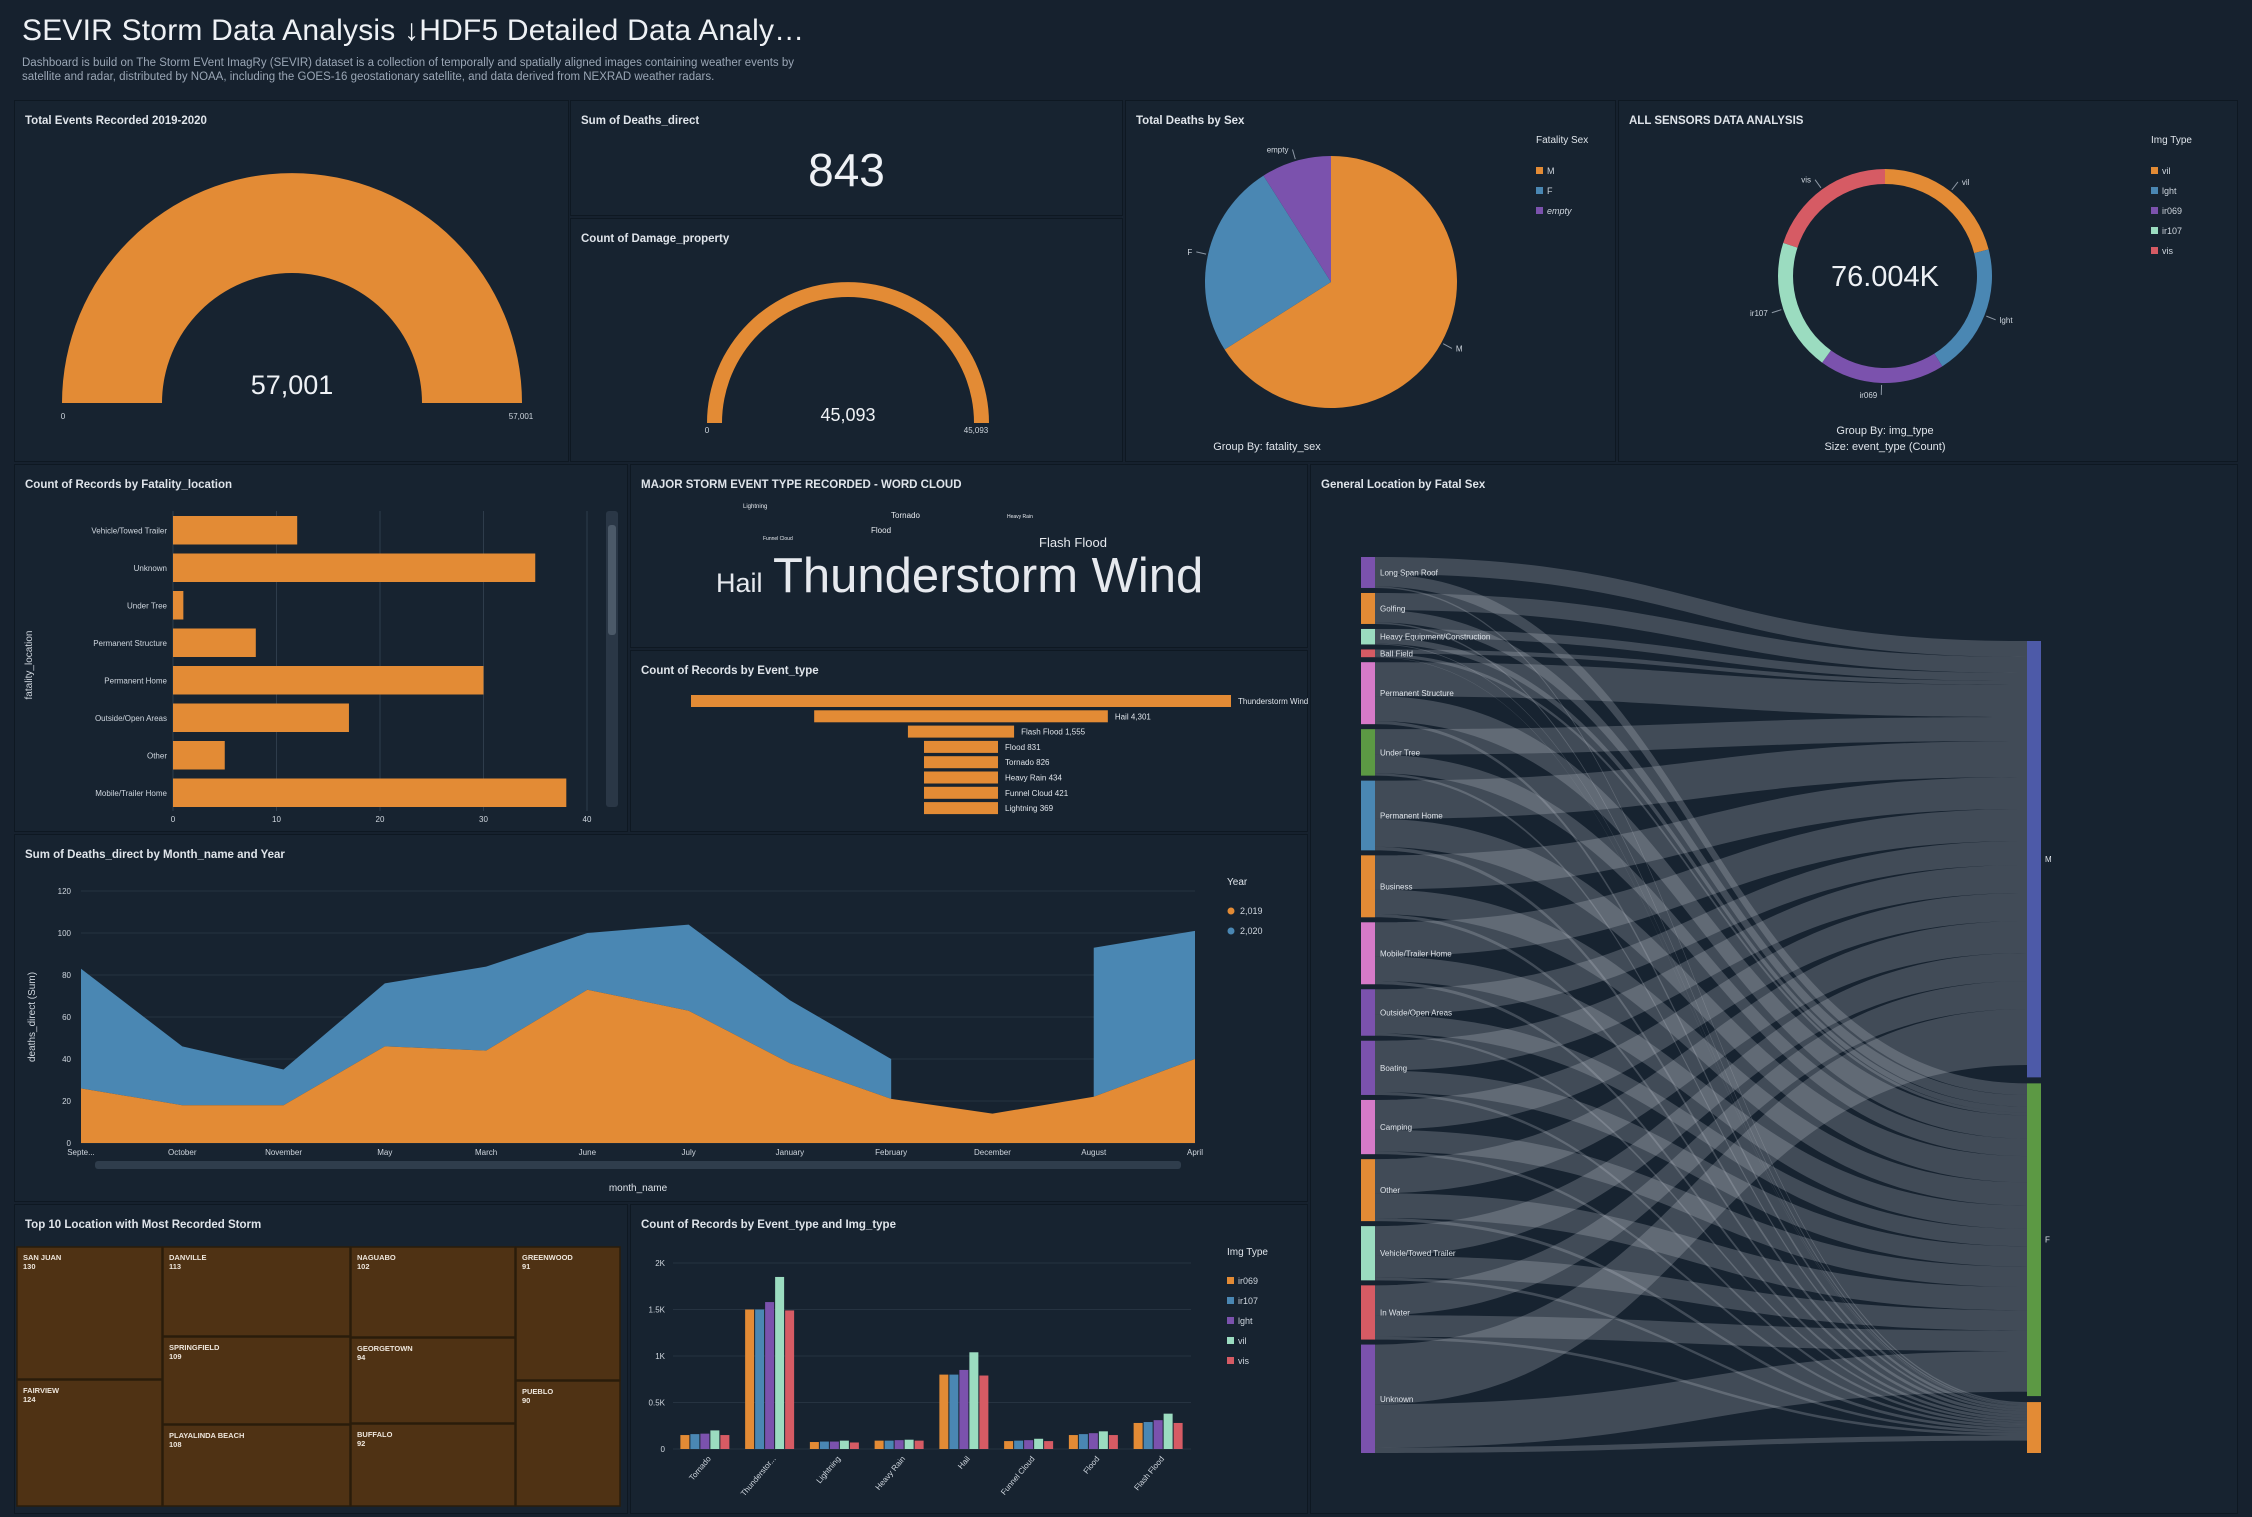 This screenshot has width=2252, height=1517. Describe the element at coordinates (42, 1257) in the screenshot. I see `treemap-cell-name: SAN JUAN` at that location.